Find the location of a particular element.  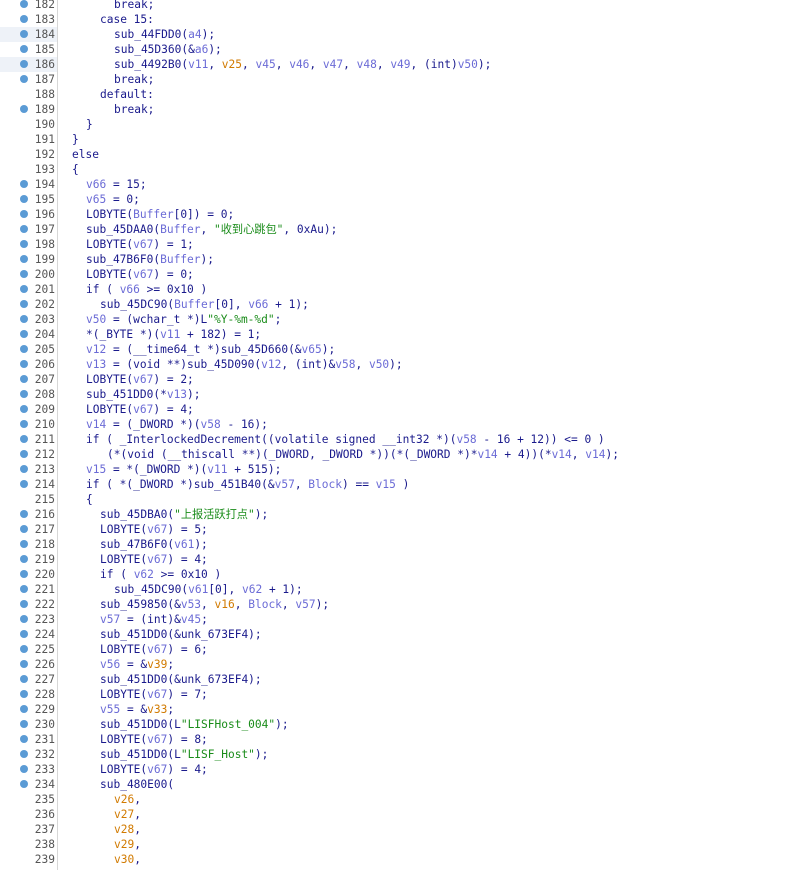

code-line: 232 sub_451DD0(L"LISF_Host"); is located at coordinates (402, 754).